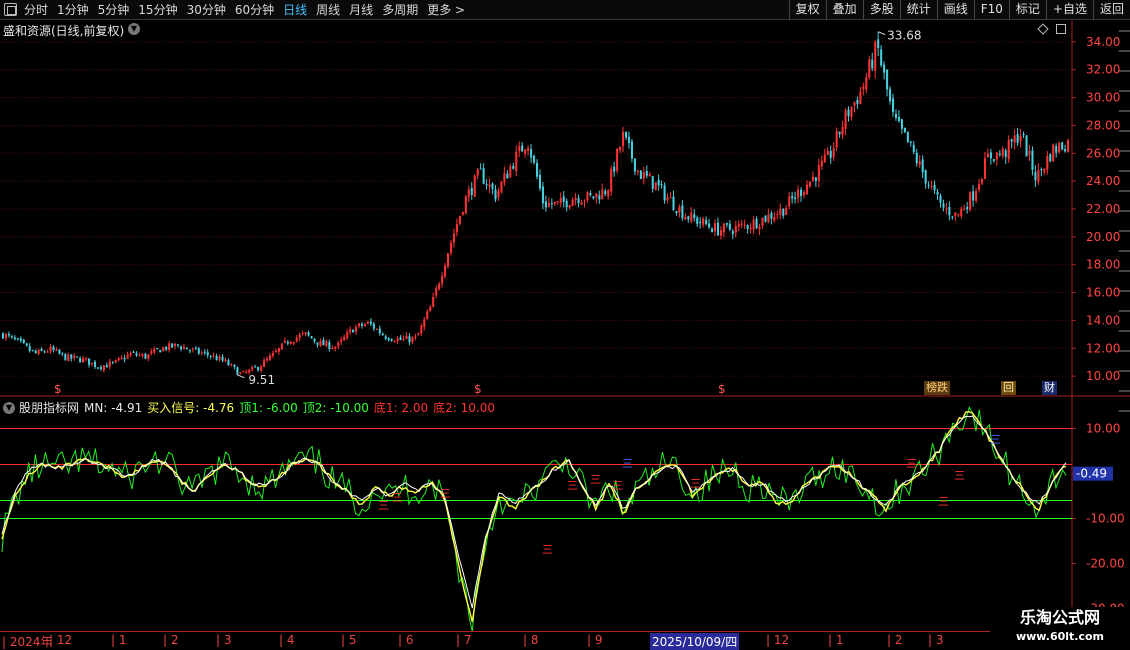 This screenshot has height=650, width=1130. Describe the element at coordinates (881, 10) in the screenshot. I see `toolbar-button-2: 多股` at that location.